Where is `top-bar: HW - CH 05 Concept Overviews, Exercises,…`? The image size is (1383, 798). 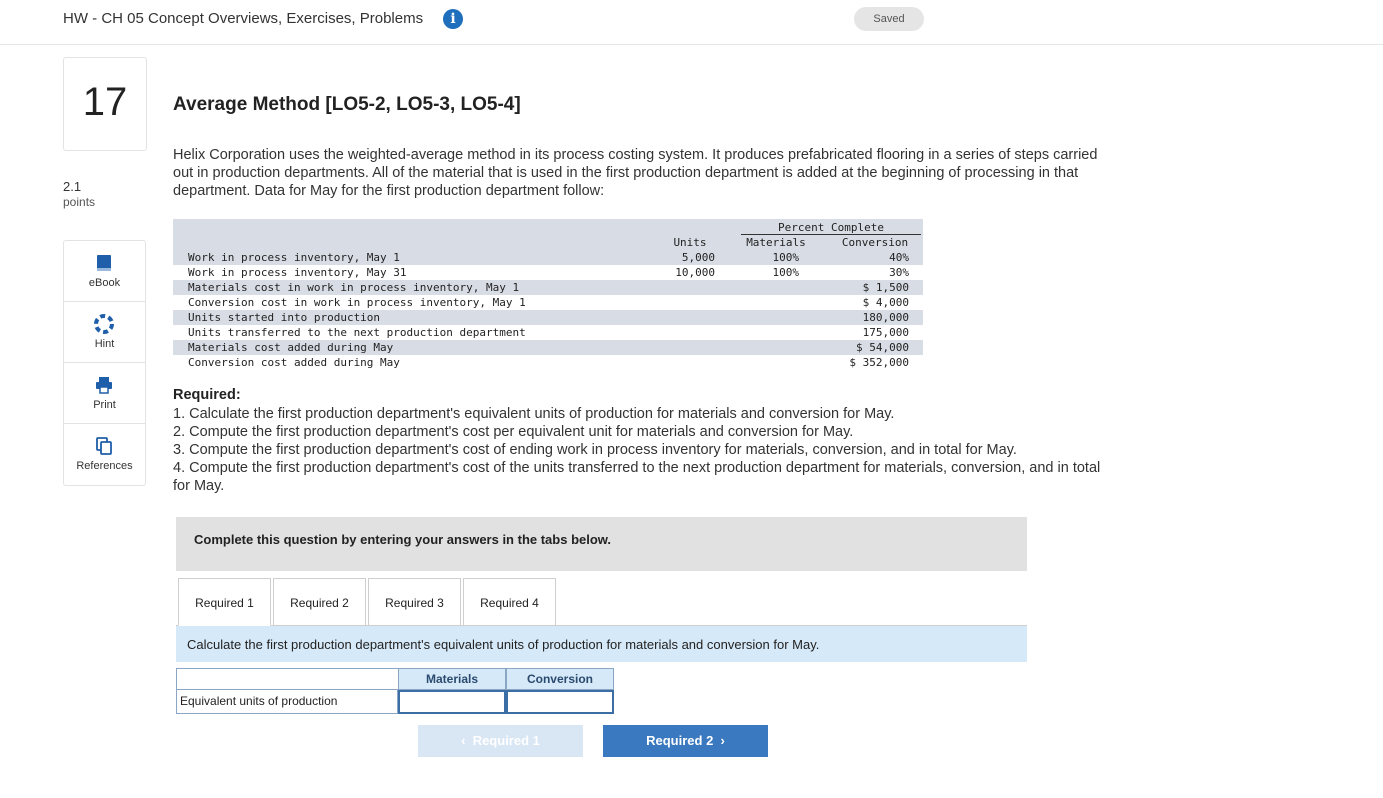 top-bar: HW - CH 05 Concept Overviews, Exercises,… is located at coordinates (691, 22).